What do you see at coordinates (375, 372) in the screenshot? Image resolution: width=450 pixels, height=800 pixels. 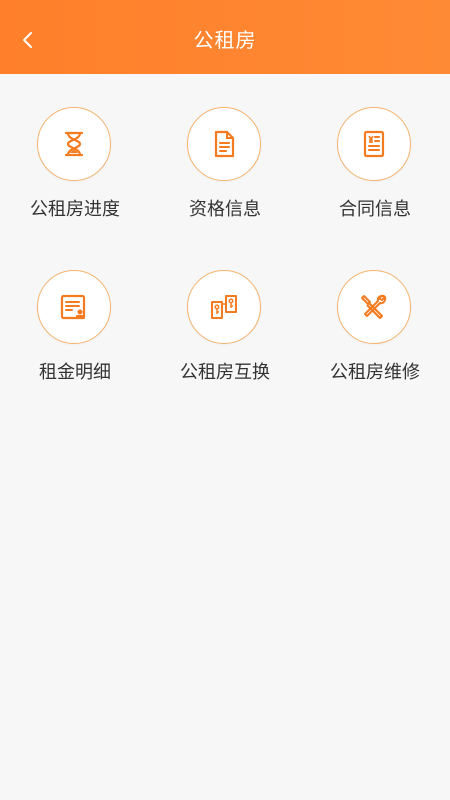 I see `menu-item-label: 公租房维修` at bounding box center [375, 372].